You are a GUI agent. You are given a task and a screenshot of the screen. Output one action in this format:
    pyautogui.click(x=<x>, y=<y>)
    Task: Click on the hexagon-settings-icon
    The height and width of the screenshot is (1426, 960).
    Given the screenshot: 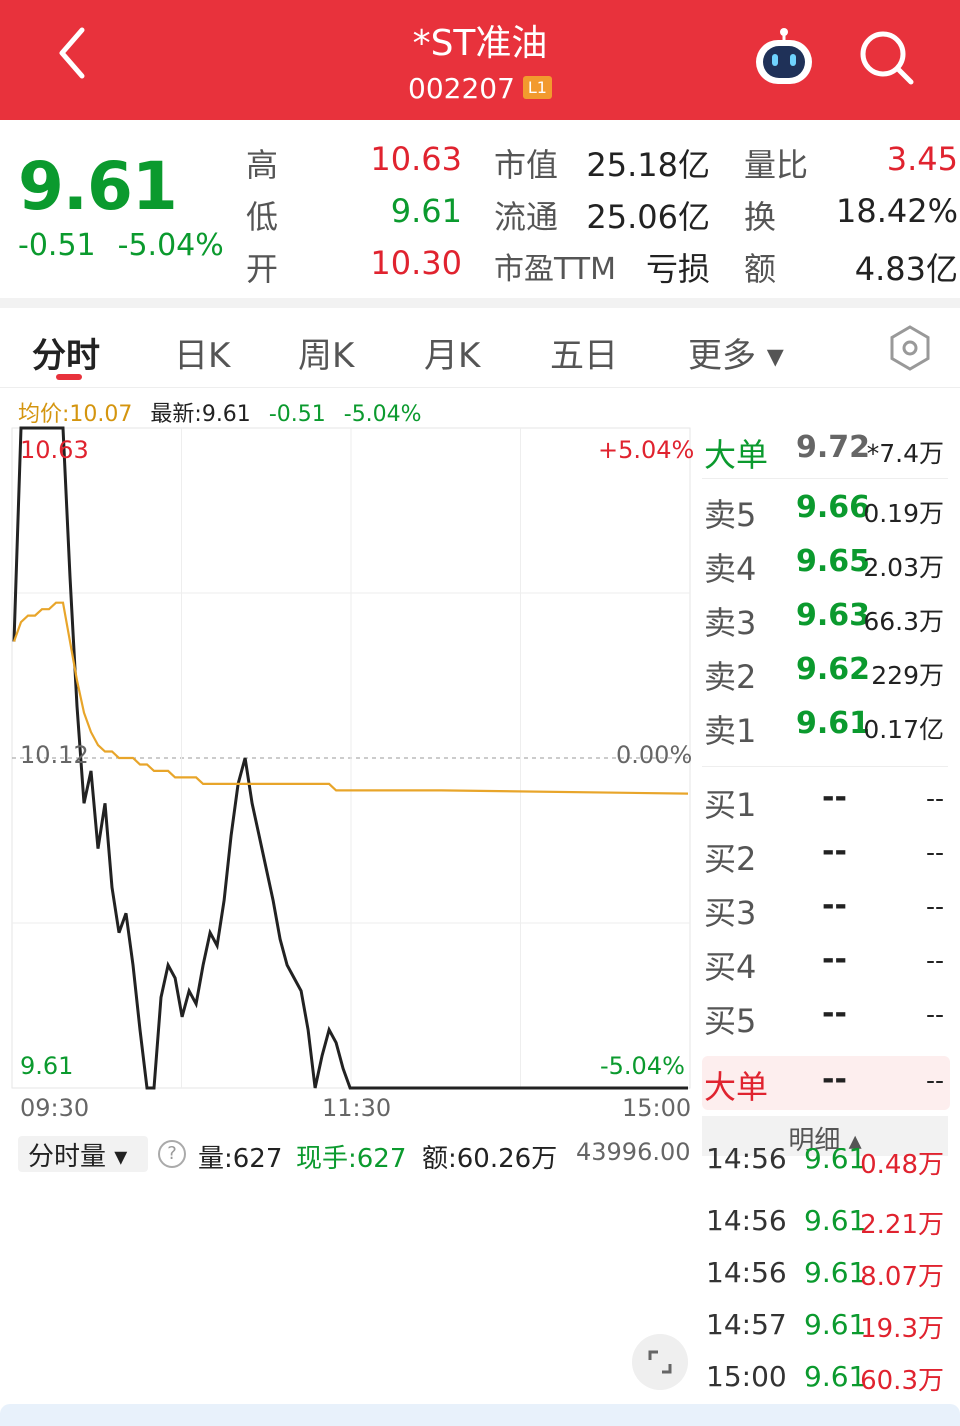 What is the action you would take?
    pyautogui.click(x=910, y=348)
    